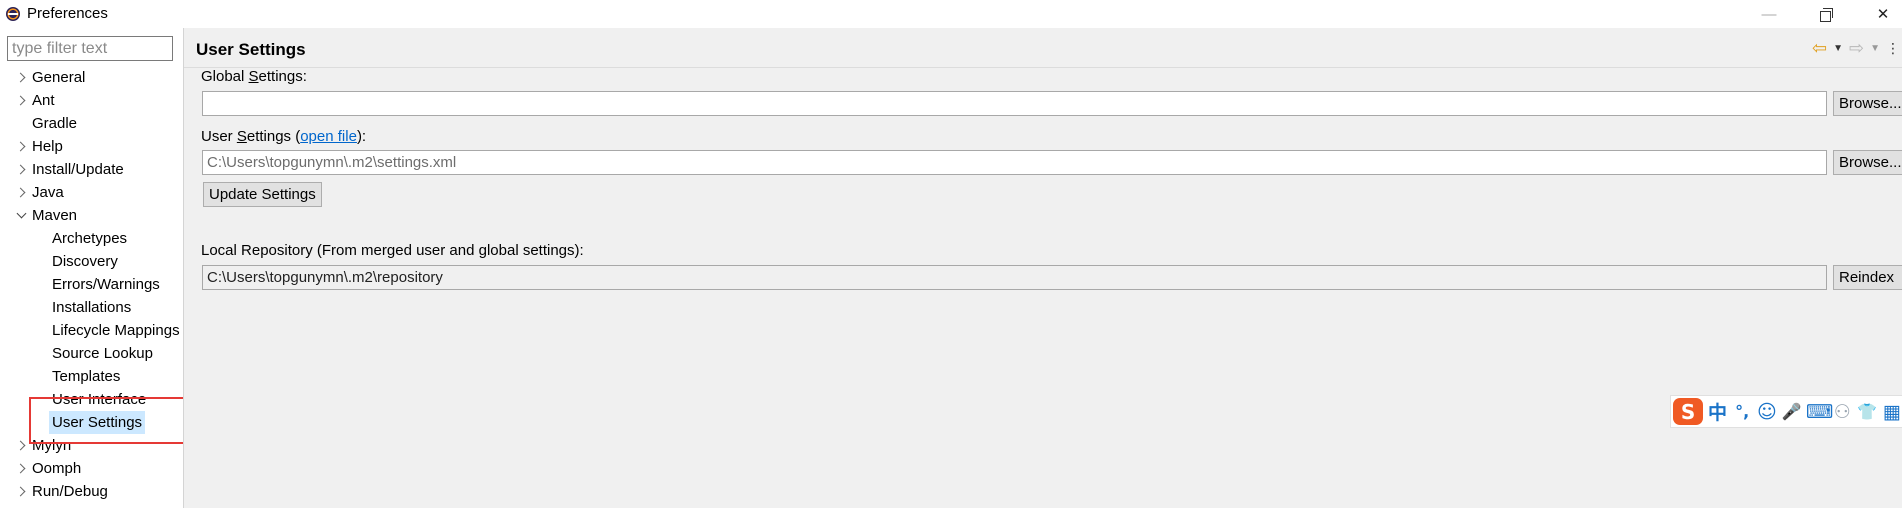 This screenshot has width=1902, height=508. What do you see at coordinates (106, 284) in the screenshot?
I see `tree-item-label: Errors/Warnings` at bounding box center [106, 284].